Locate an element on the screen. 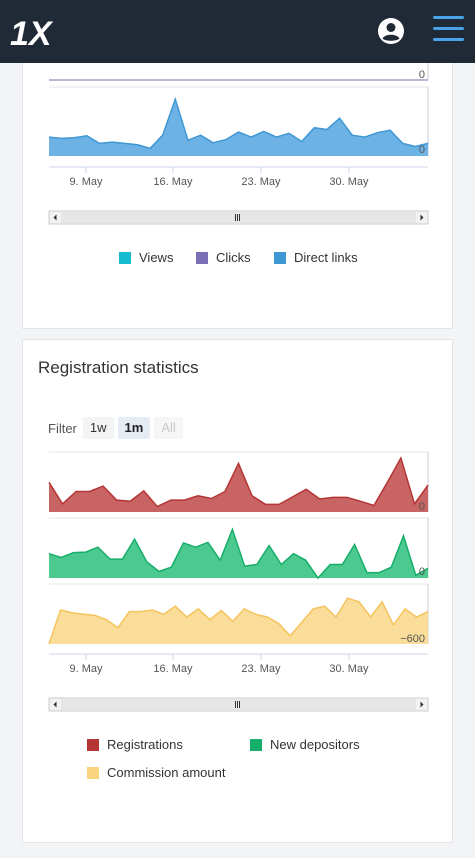 This screenshot has height=858, width=475. views-axis-label: 0 is located at coordinates (422, 75).